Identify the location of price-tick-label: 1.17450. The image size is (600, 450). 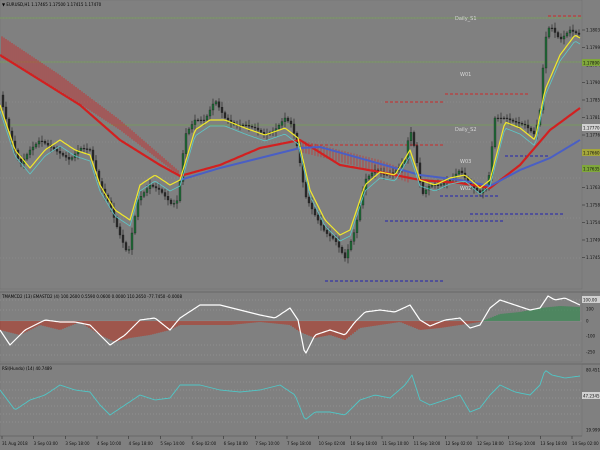
(593, 257).